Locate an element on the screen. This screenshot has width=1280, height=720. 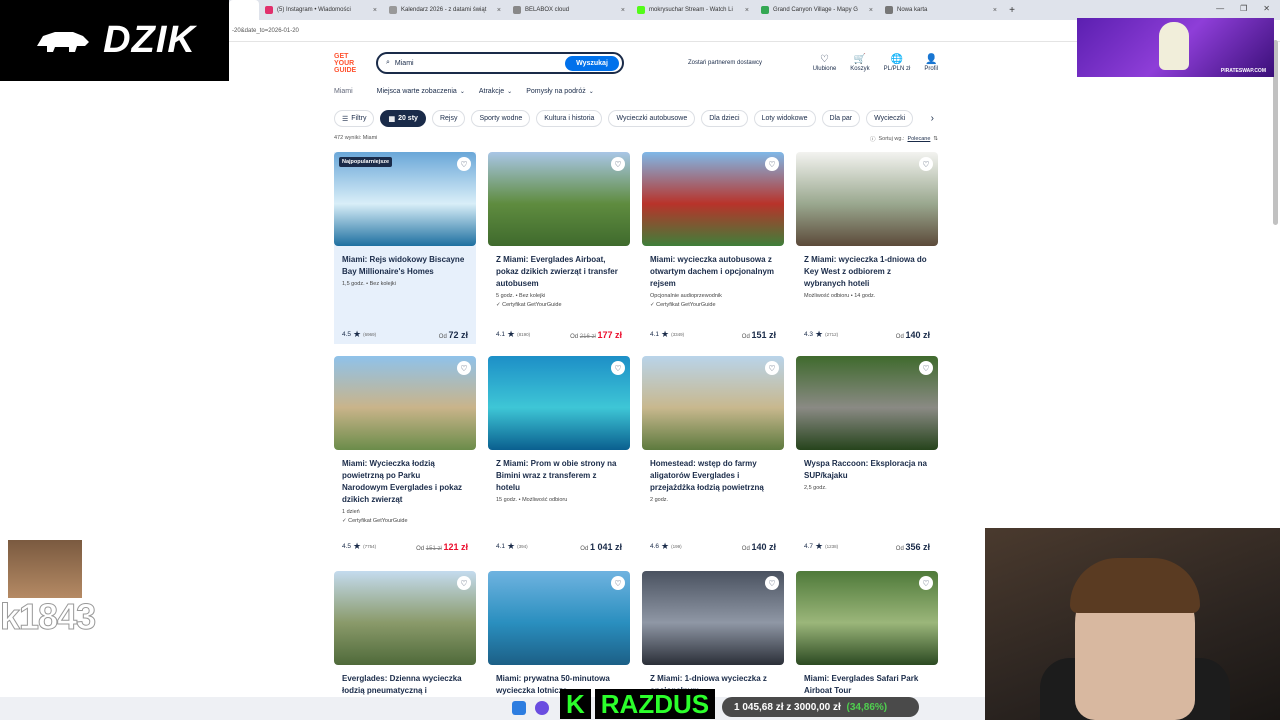
card-footer: 4.3 ★ (2712) Od 140 zł is located at coordinates (867, 334).